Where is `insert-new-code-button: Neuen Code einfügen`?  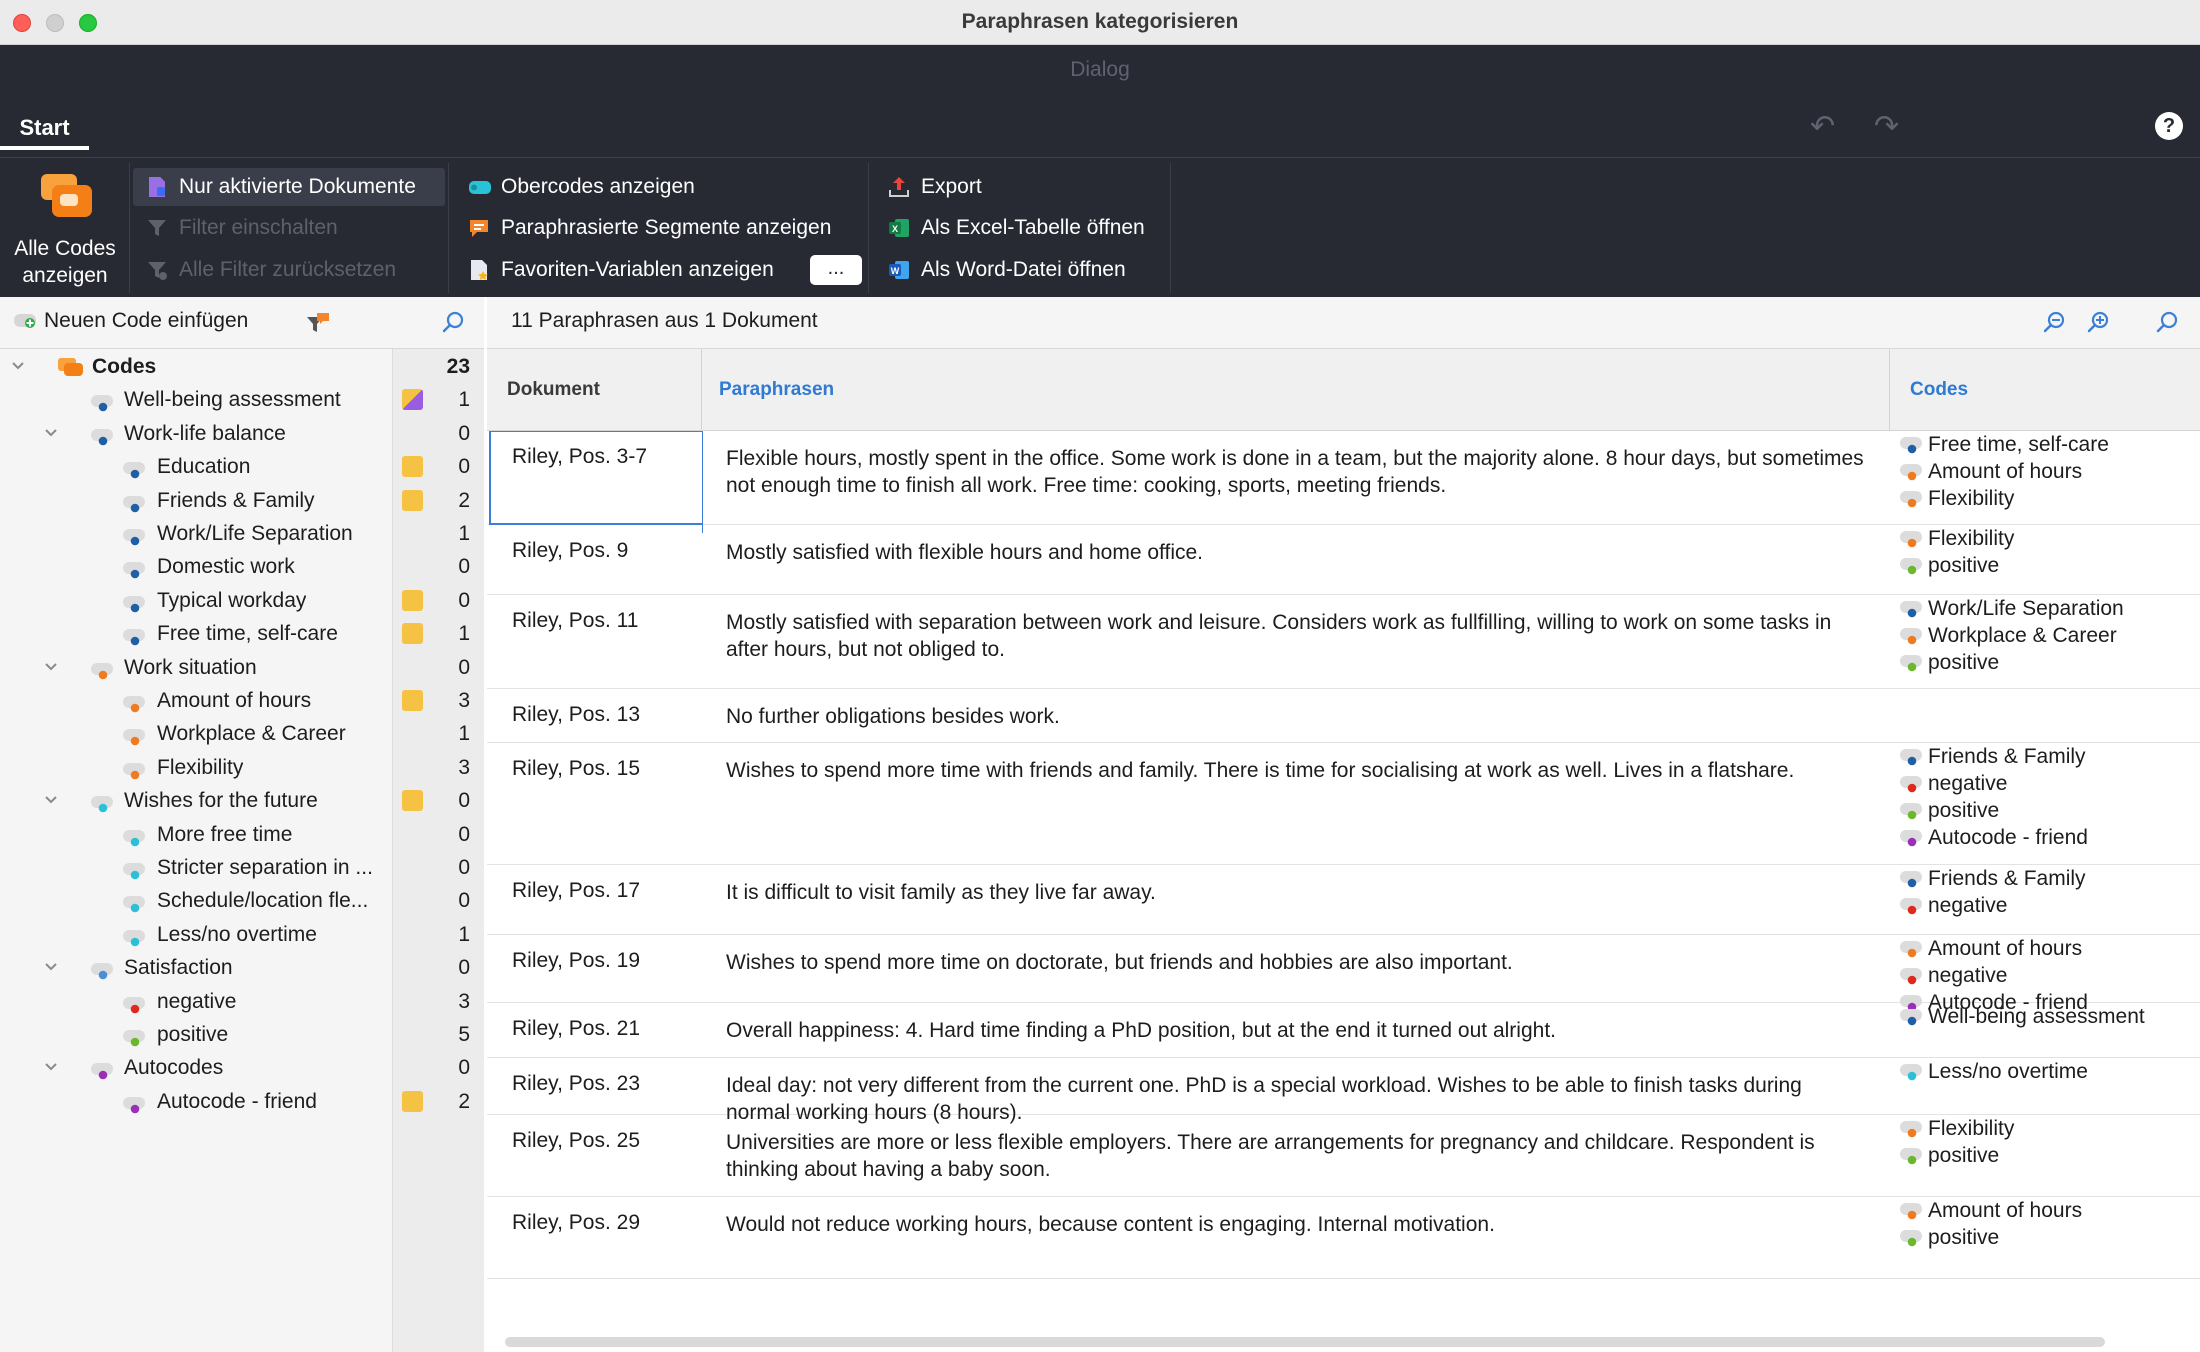
insert-new-code-button: Neuen Code einfügen is located at coordinates (131, 321).